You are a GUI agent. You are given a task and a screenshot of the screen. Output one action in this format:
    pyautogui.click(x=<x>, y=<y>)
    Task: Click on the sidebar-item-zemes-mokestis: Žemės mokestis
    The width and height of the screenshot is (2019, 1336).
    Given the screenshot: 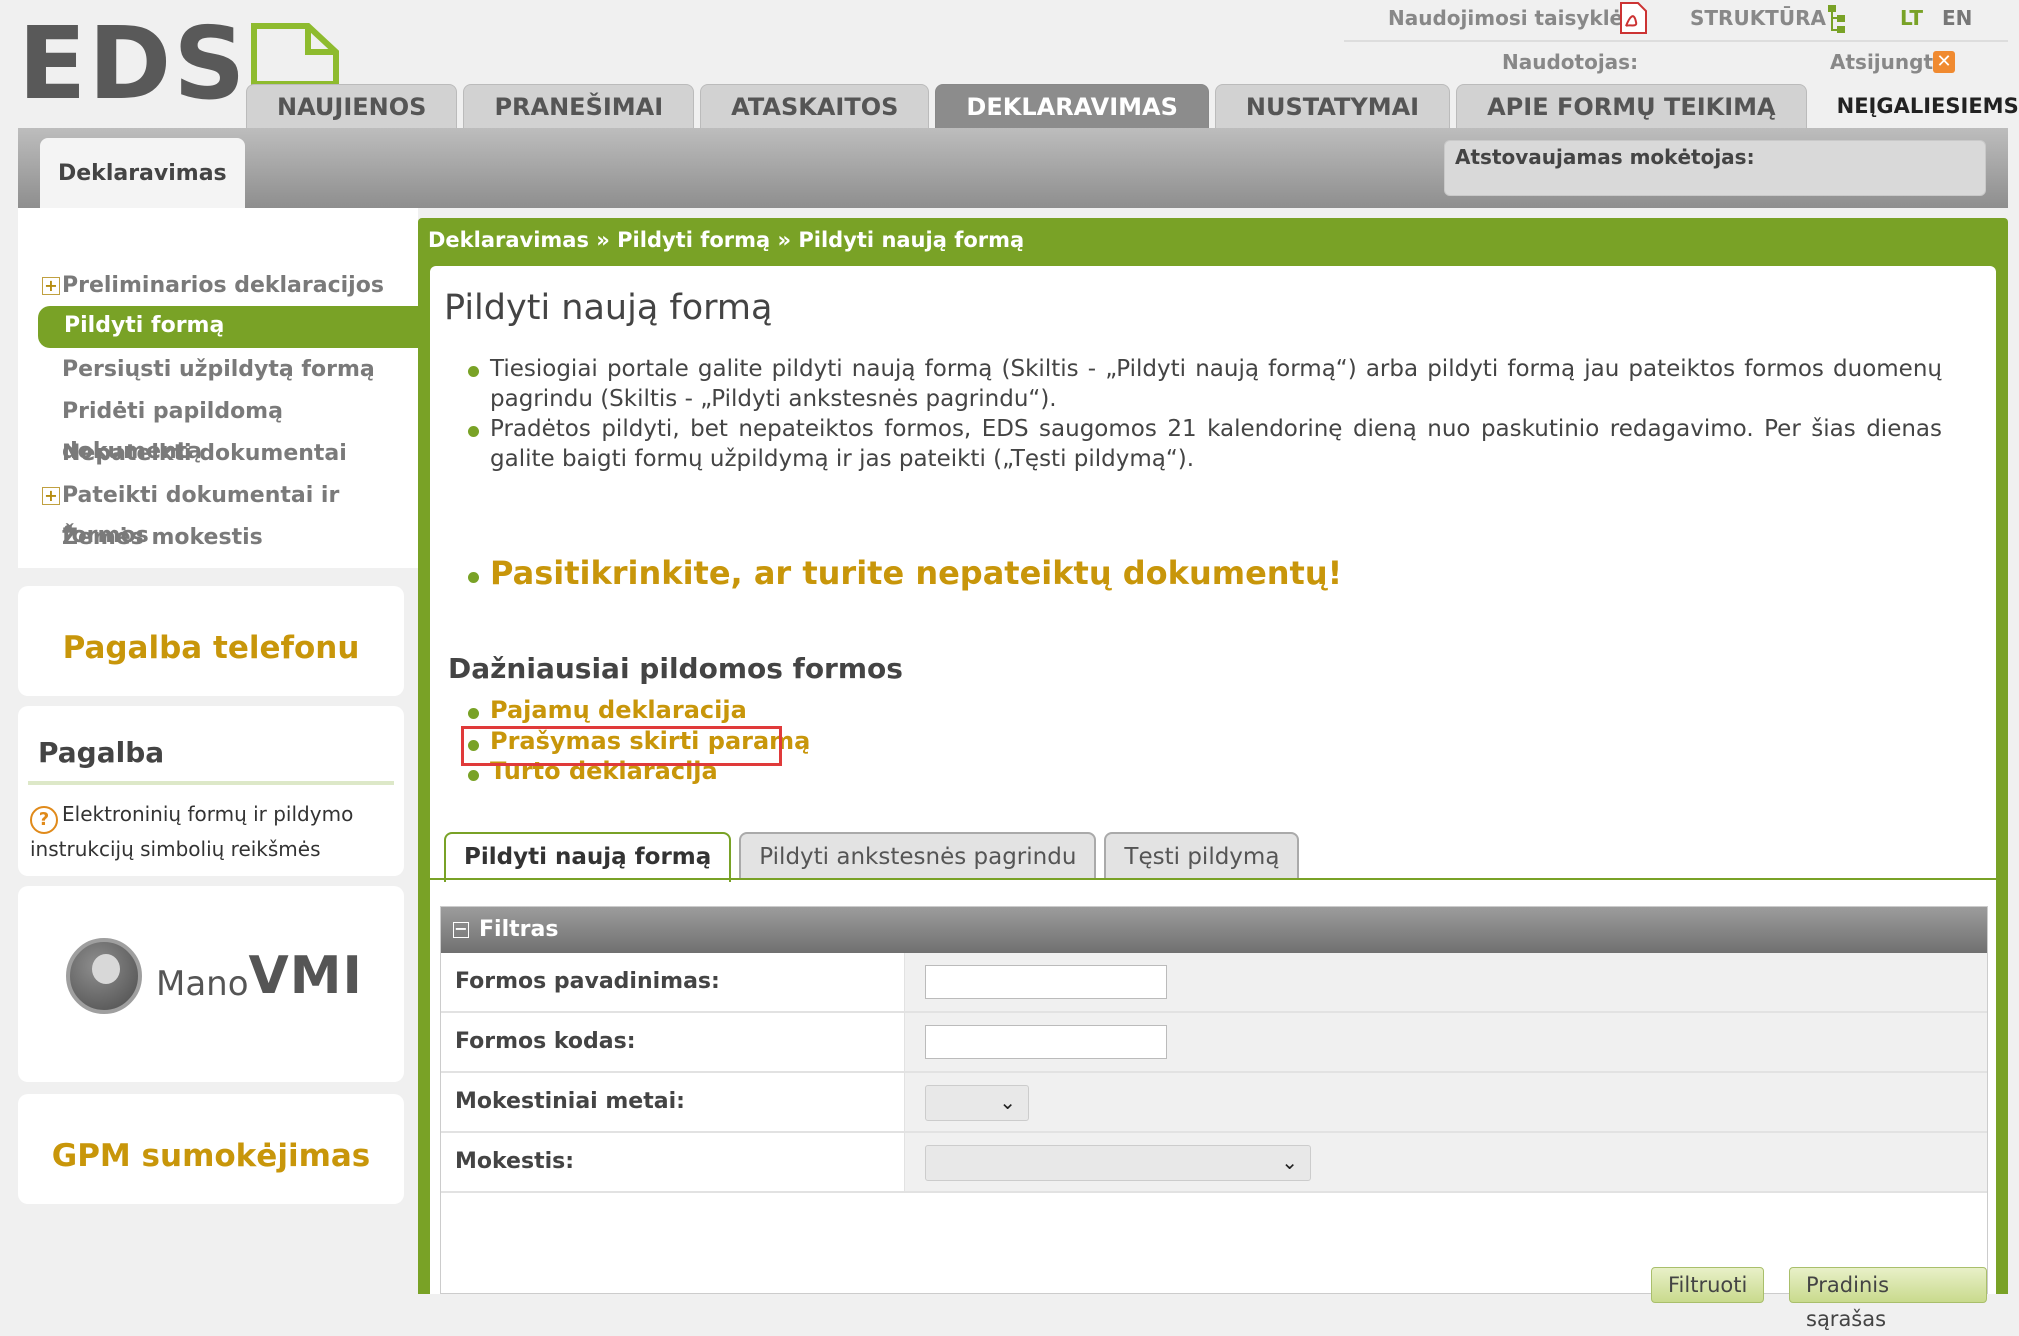 What is the action you would take?
    pyautogui.click(x=227, y=538)
    